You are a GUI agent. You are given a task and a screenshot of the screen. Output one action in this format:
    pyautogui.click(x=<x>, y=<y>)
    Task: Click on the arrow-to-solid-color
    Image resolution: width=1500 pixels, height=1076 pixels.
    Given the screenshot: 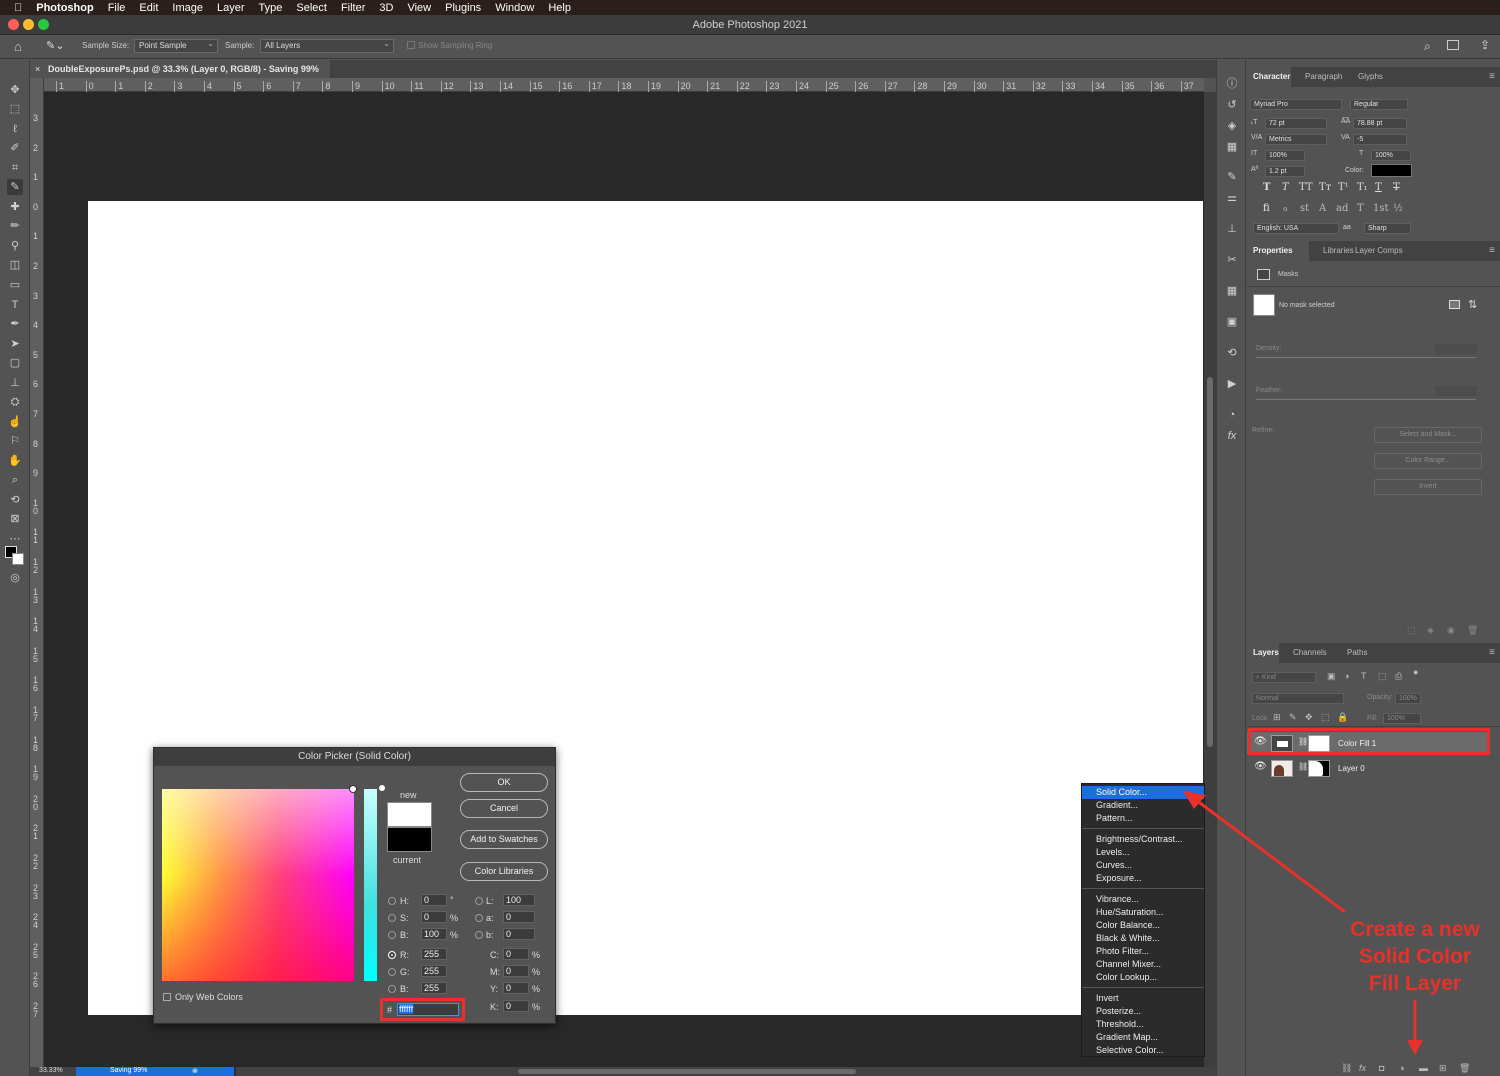 What is the action you would take?
    pyautogui.click(x=1264, y=852)
    